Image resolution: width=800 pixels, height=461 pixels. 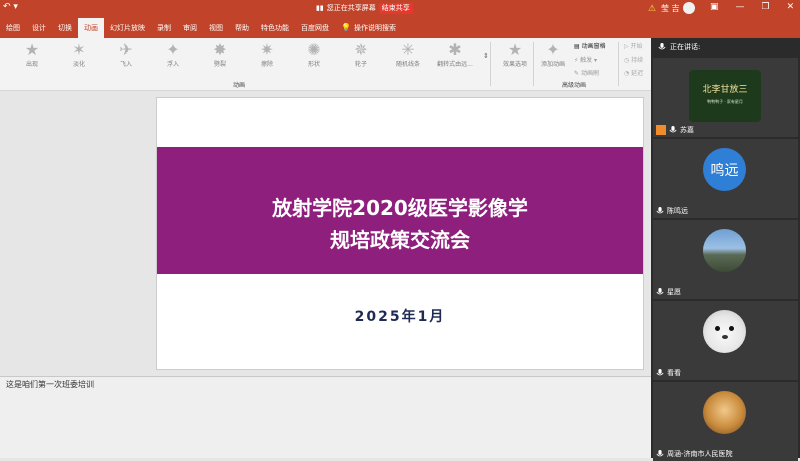 I want to click on ribbon-tabs: 绘图 设计 切换 动画 幻灯片放映 录制 审阅 视图 帮助 特色功能 百度网盘 💡 操作说明搜索, so click(x=201, y=28).